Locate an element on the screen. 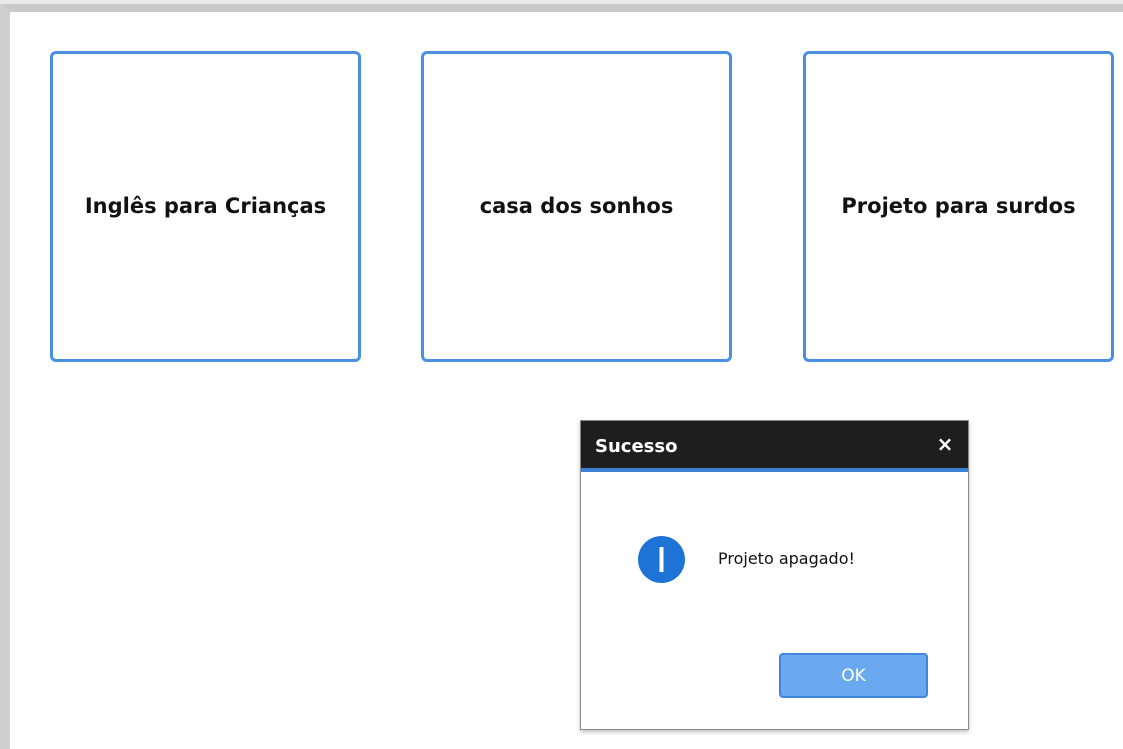 The width and height of the screenshot is (1123, 749). project-card-title: Inglês para Crianças is located at coordinates (205, 205).